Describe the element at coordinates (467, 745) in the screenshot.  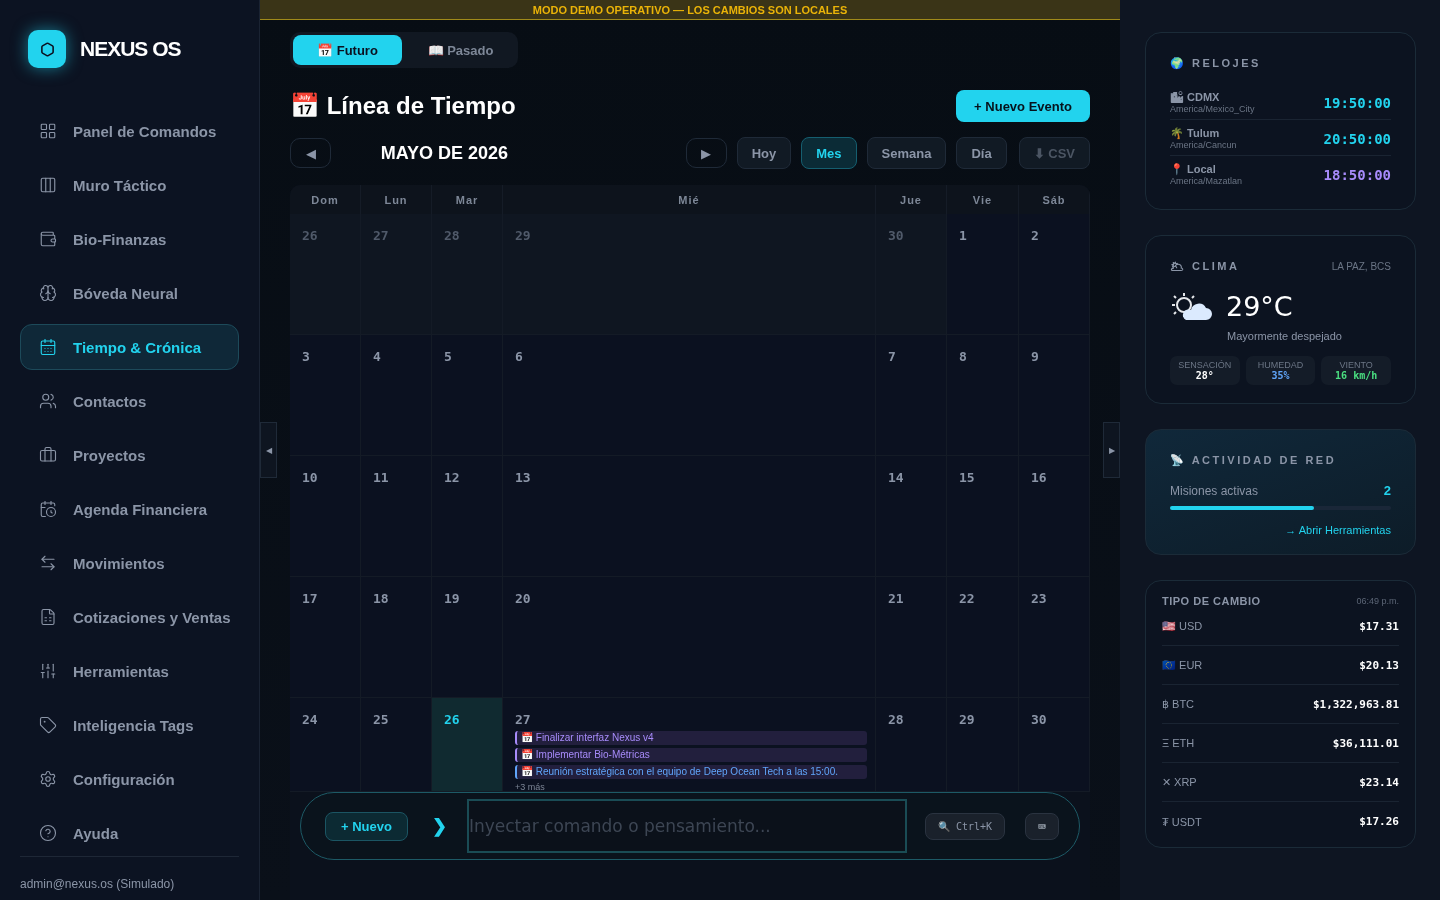
I see `day-cell: 26` at that location.